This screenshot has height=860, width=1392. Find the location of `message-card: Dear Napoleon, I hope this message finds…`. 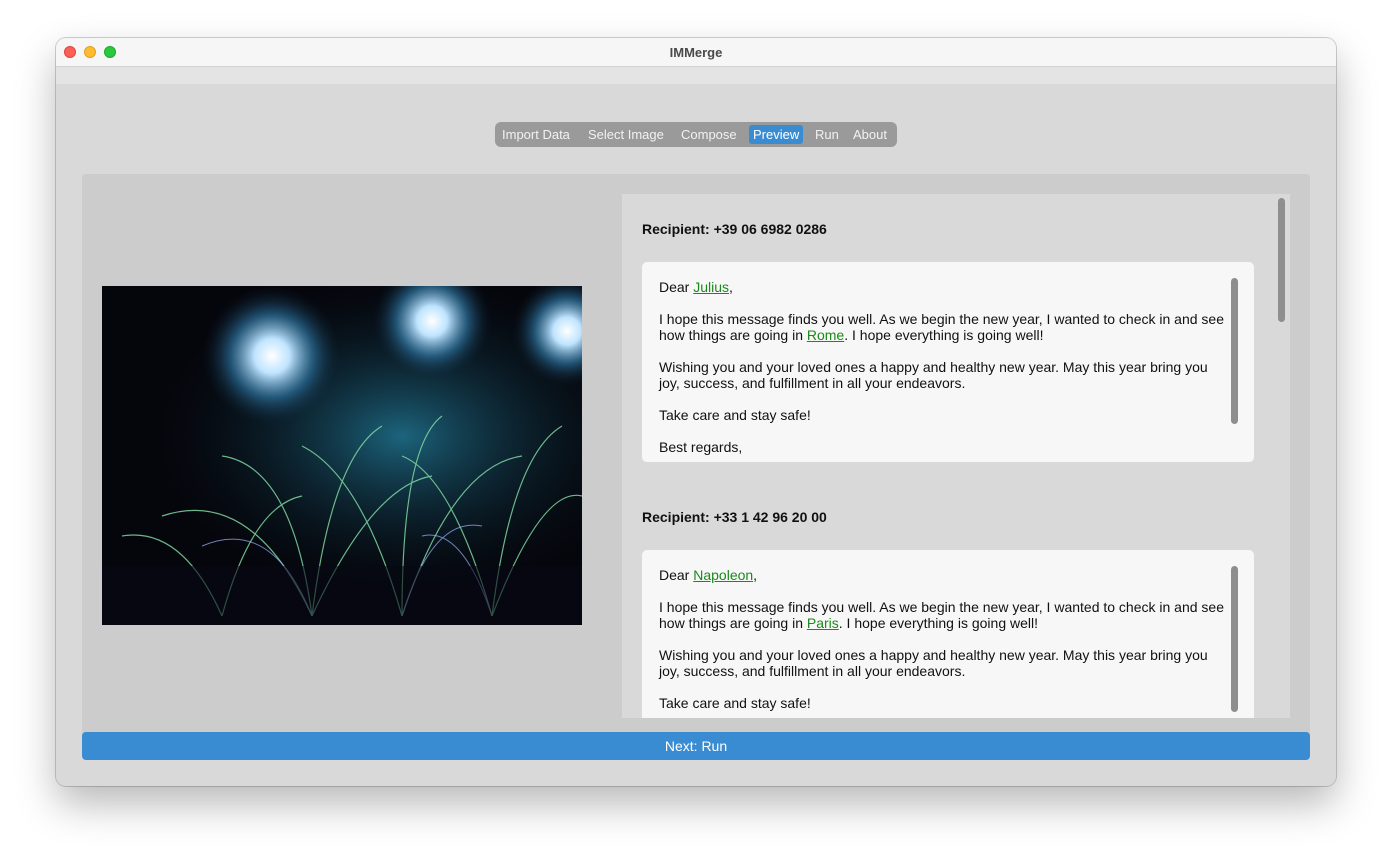

message-card: Dear Napoleon, I hope this message finds… is located at coordinates (948, 634).